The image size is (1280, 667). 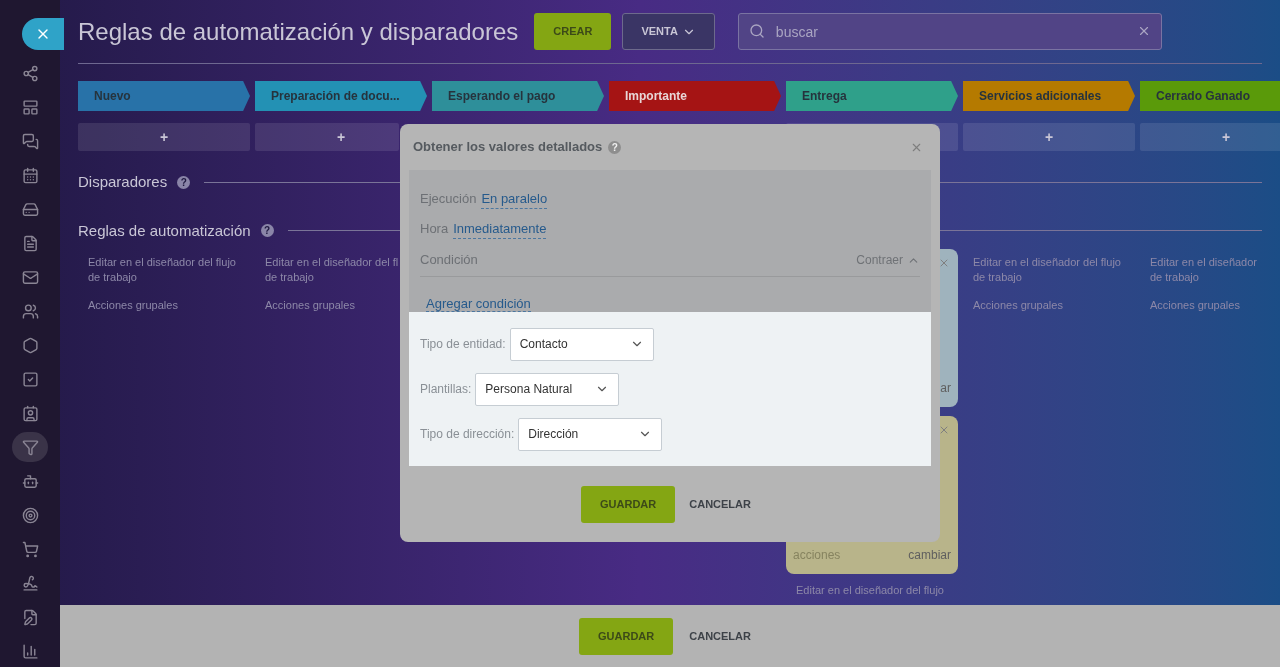 What do you see at coordinates (30, 345) in the screenshot?
I see `hexagon-icon` at bounding box center [30, 345].